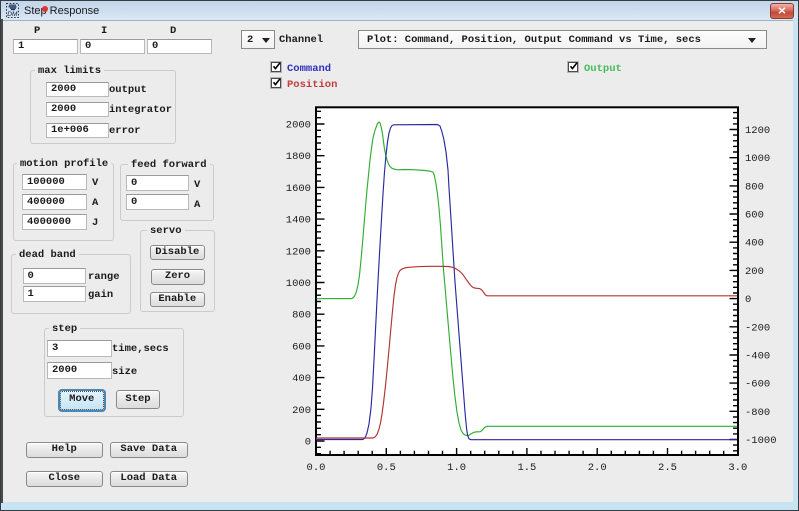 The height and width of the screenshot is (511, 799). What do you see at coordinates (757, 385) in the screenshot?
I see `svg-text: -600` at bounding box center [757, 385].